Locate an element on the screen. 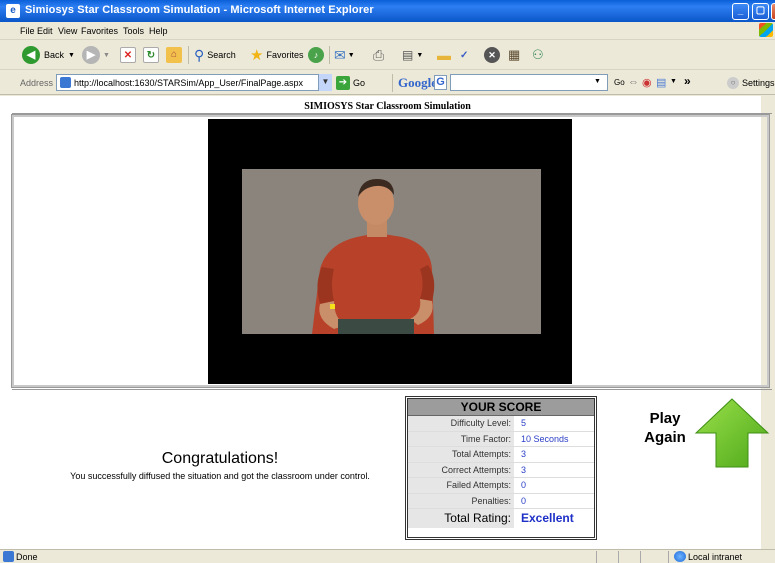  back-label: Back is located at coordinates (54, 55).